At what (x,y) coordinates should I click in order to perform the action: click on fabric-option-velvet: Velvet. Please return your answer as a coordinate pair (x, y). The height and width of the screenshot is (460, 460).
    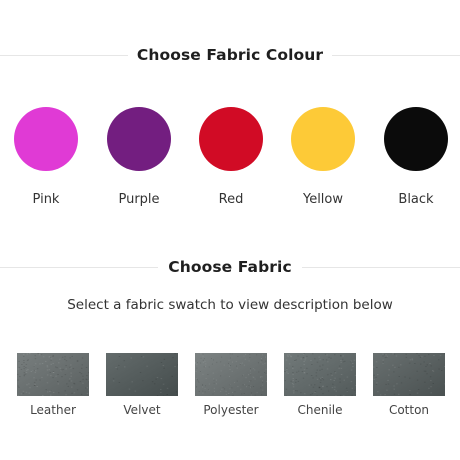
    Looking at the image, I should click on (142, 387).